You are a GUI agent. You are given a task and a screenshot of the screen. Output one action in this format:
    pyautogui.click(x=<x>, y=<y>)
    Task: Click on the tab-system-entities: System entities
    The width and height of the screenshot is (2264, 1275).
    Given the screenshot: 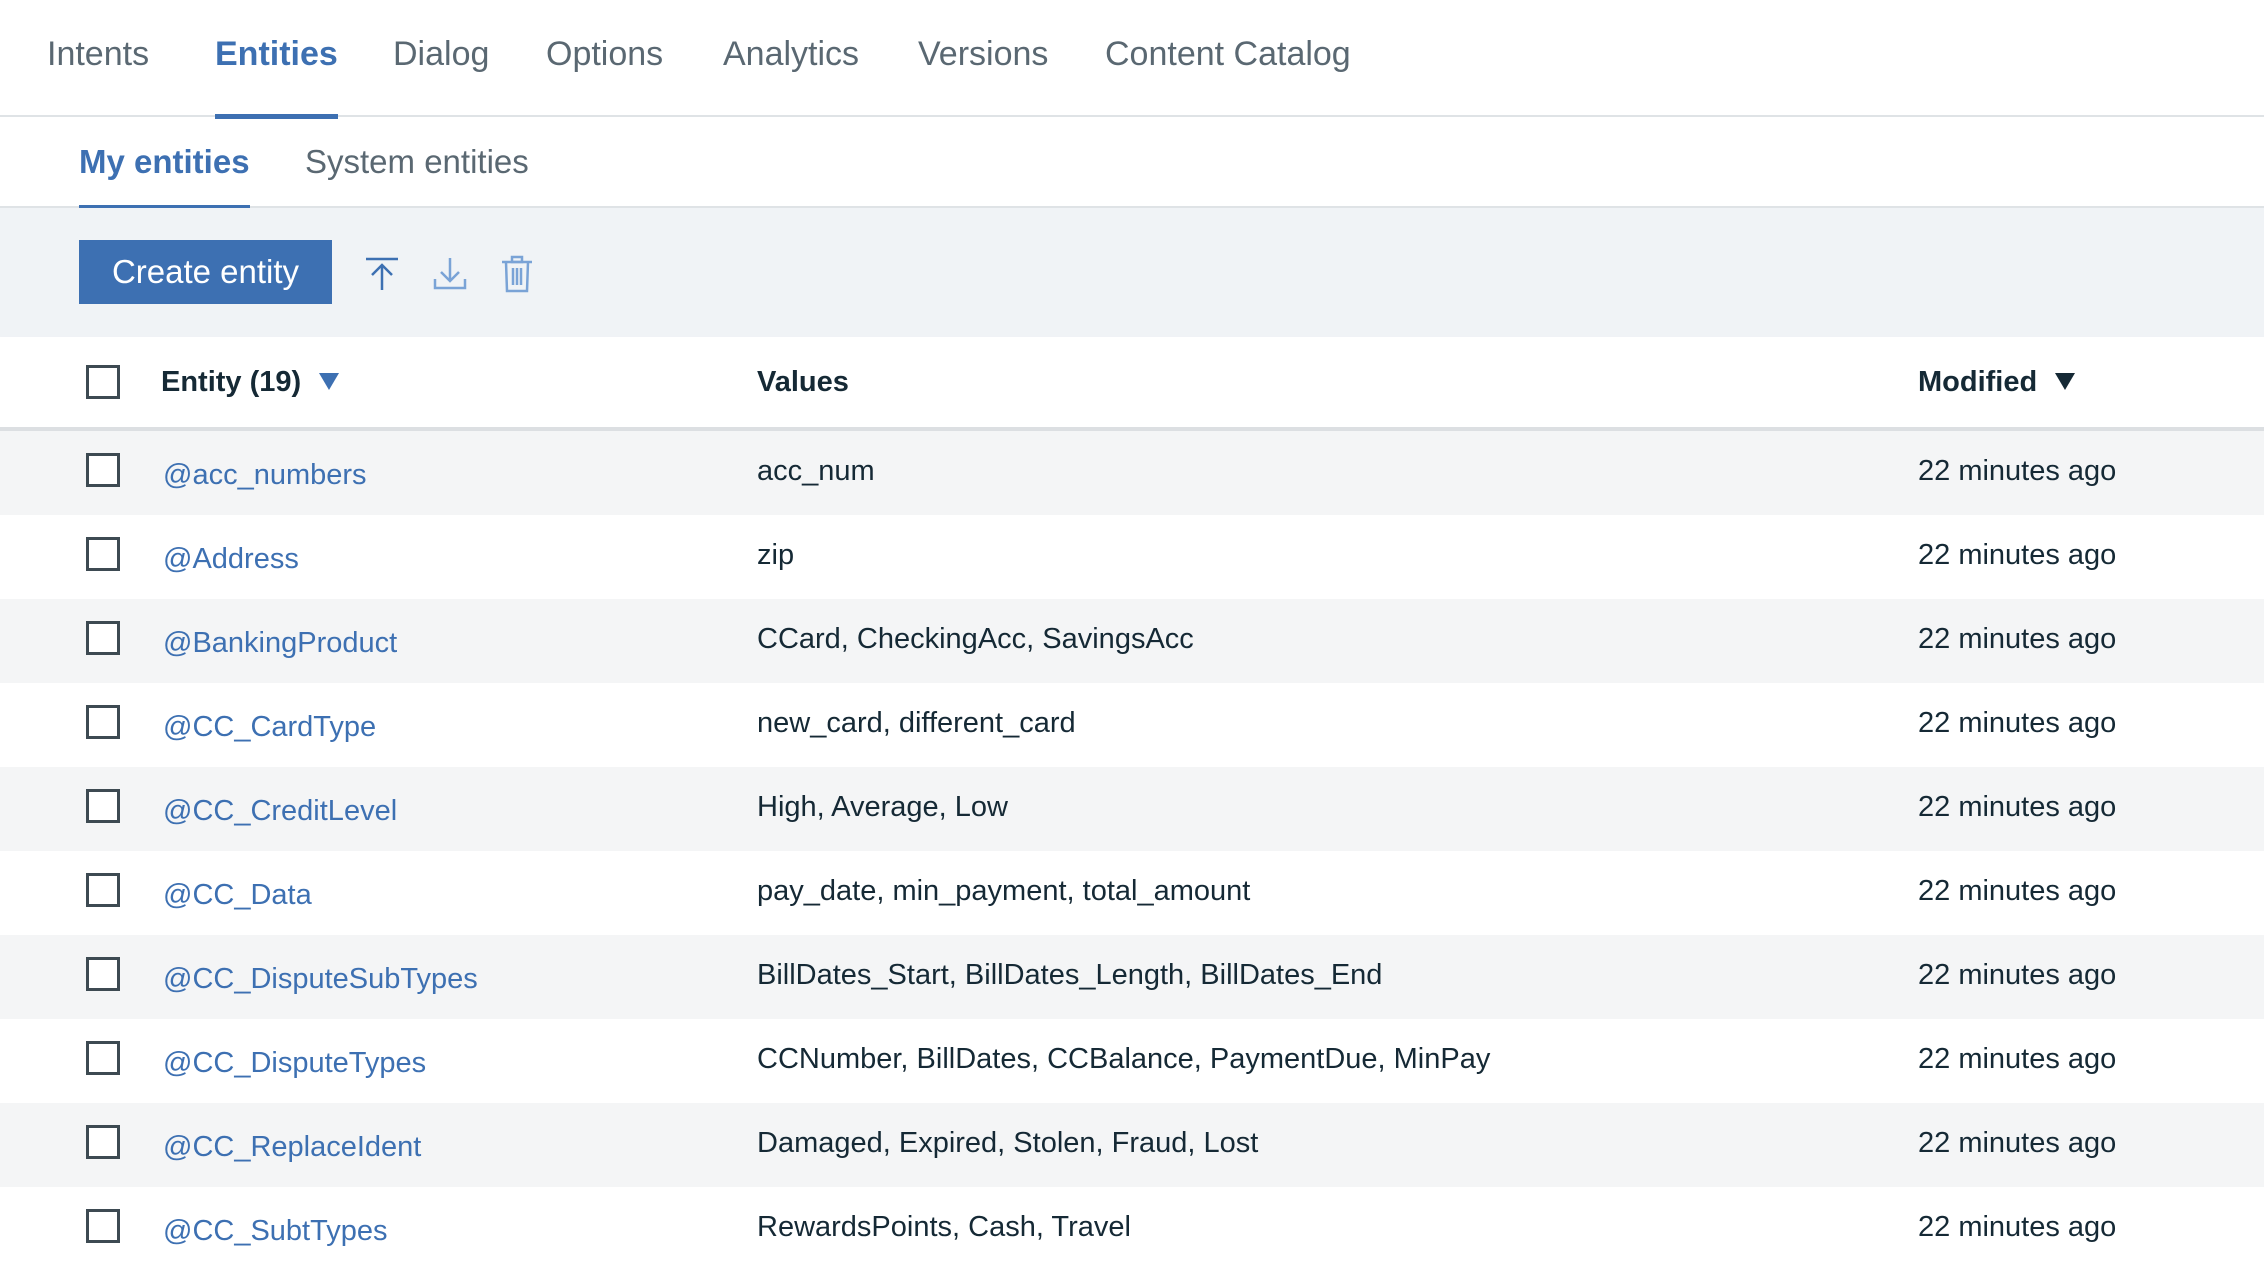 What is the action you would take?
    pyautogui.click(x=417, y=162)
    